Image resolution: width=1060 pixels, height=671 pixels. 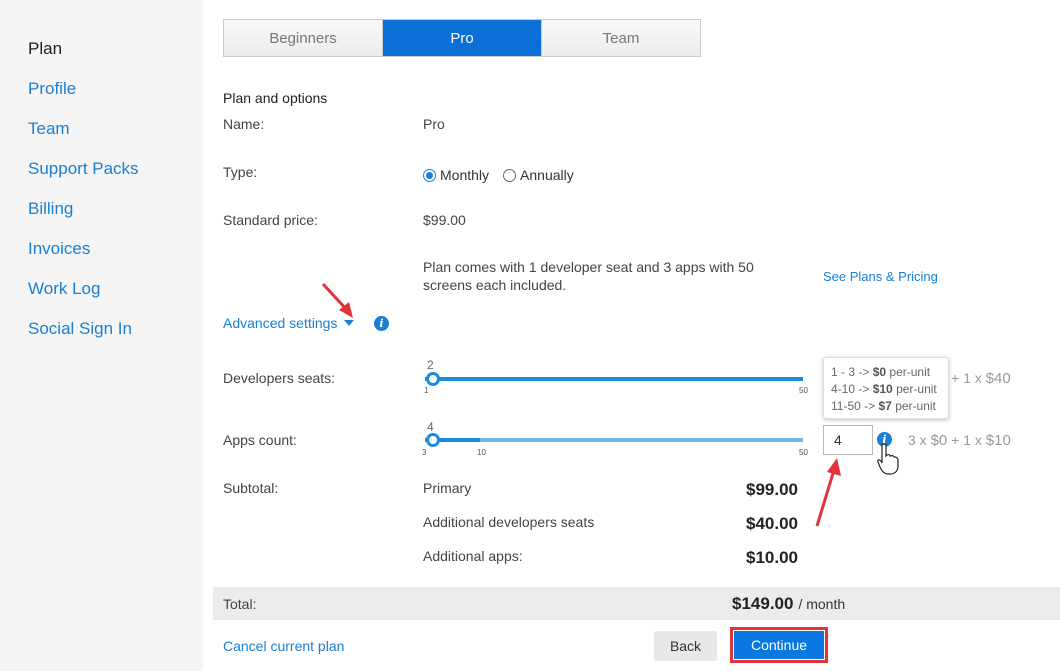 What do you see at coordinates (481, 452) in the screenshot?
I see `apps-slider-mid: 10` at bounding box center [481, 452].